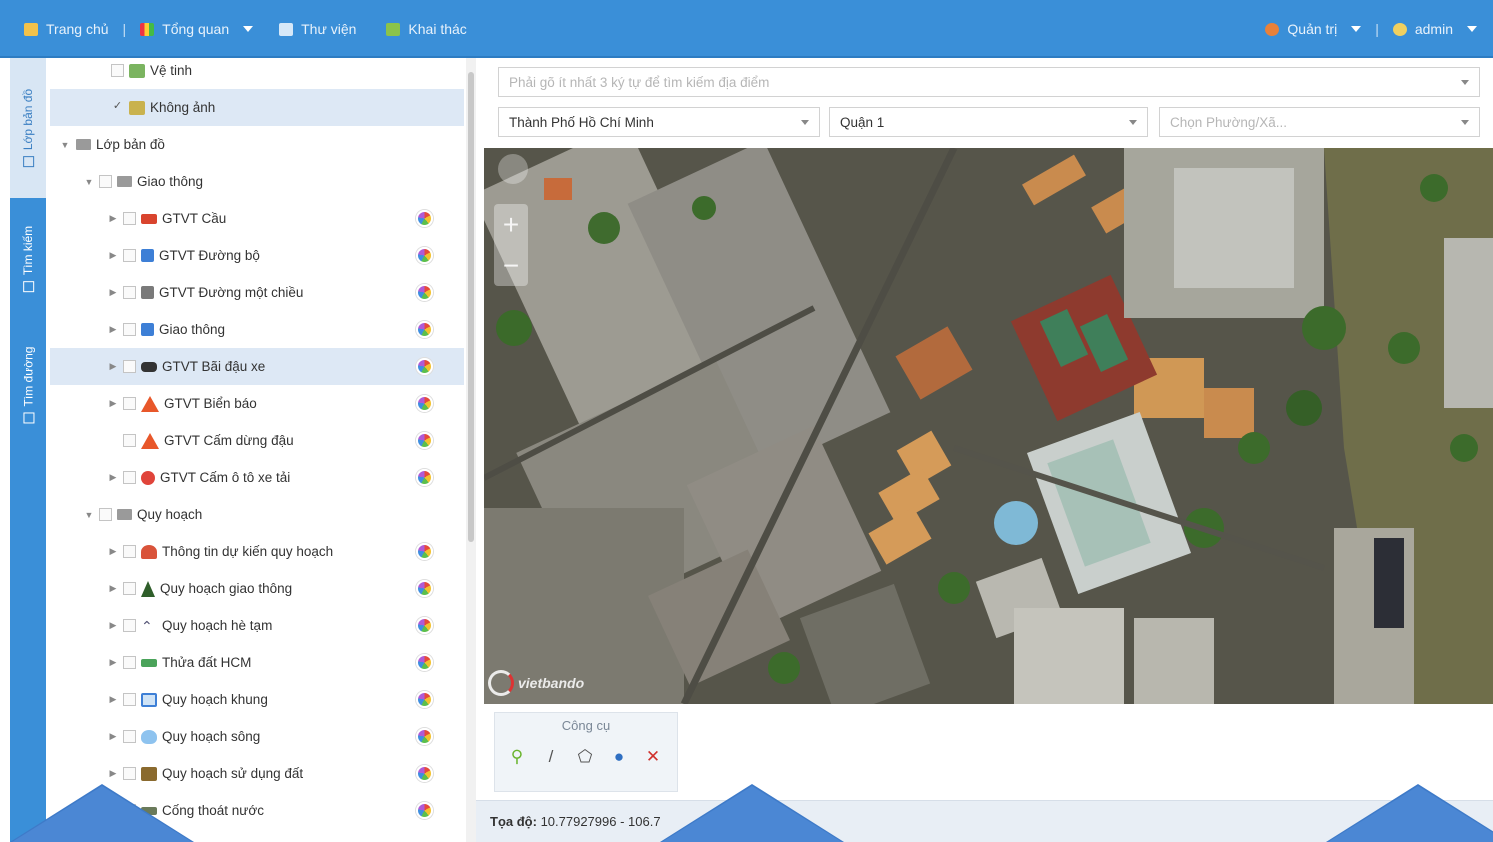  I want to click on tree-row-planning-group: ▼ Quy hoạch, so click(257, 514).